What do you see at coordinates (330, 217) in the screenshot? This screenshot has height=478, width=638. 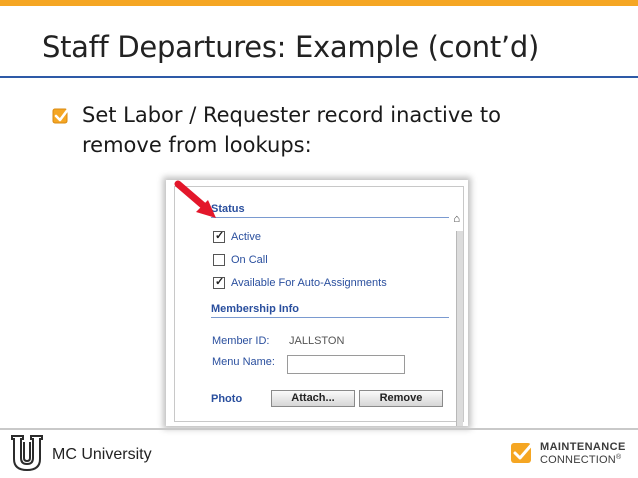 I see `status-divider` at bounding box center [330, 217].